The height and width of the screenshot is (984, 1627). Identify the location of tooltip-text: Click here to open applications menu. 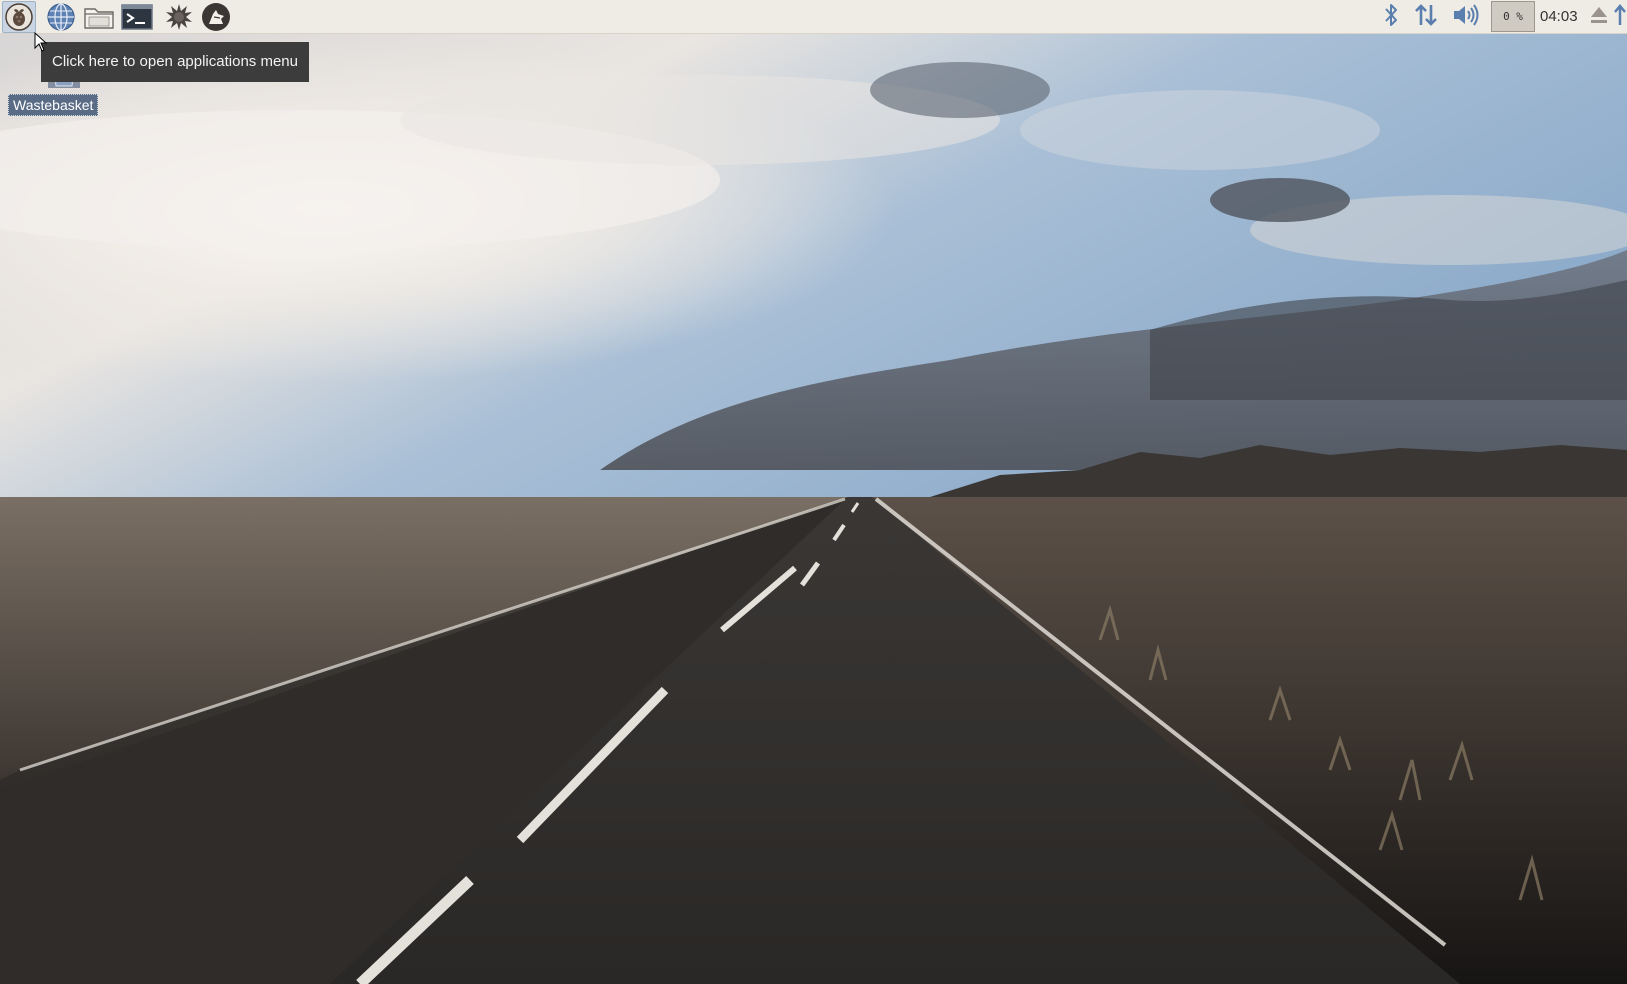
(175, 61).